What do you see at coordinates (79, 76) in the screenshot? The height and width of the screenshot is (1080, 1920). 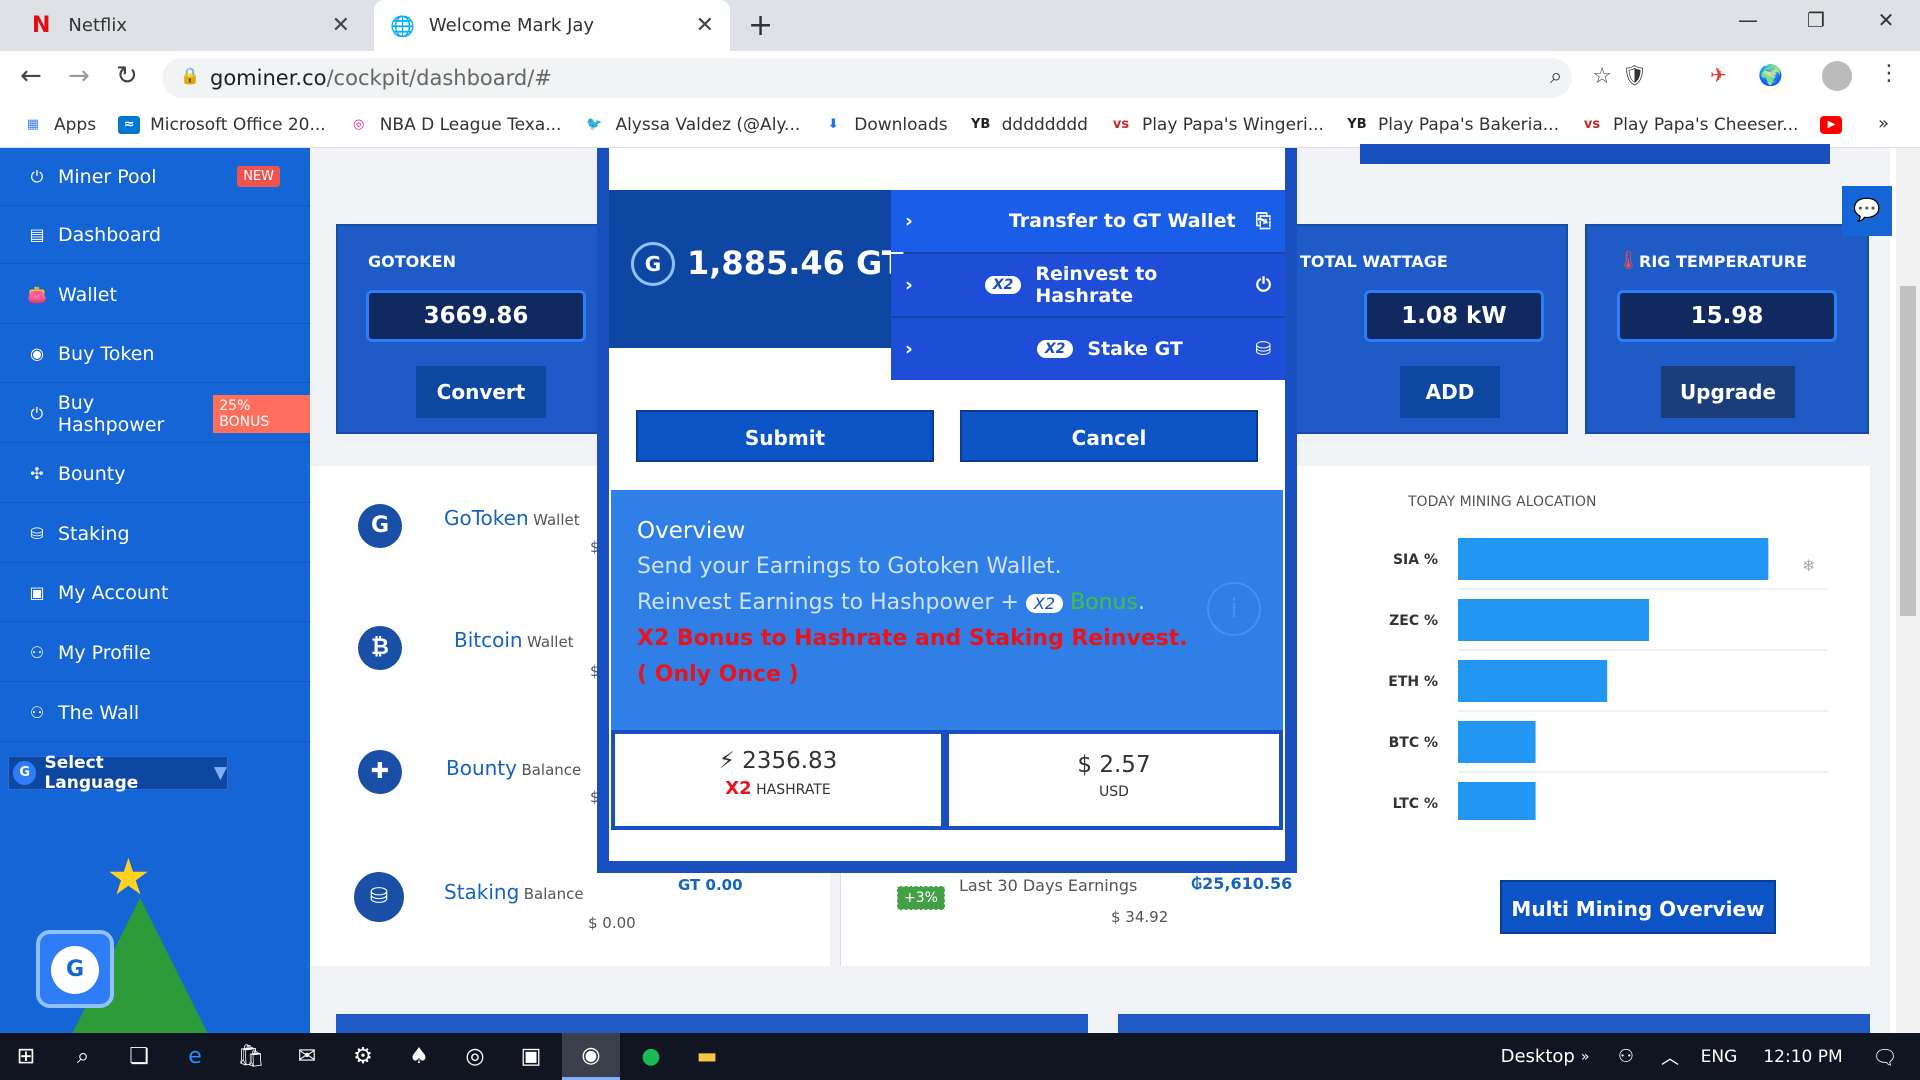 I see `forward-icon: →` at bounding box center [79, 76].